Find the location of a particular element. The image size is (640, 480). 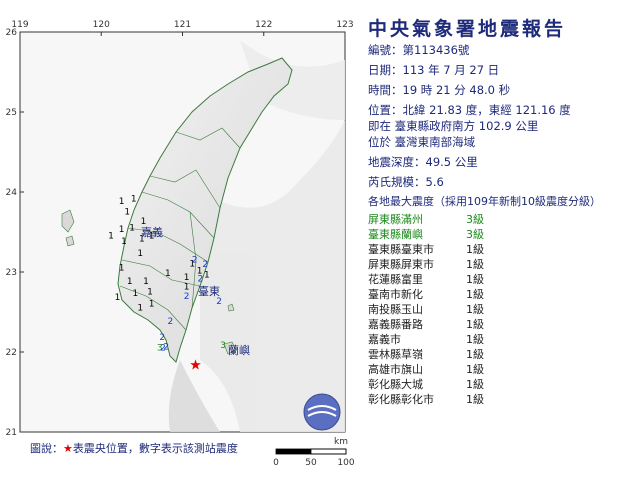

date-row: 日期：113 年 7 月 27 日 is located at coordinates (433, 70).